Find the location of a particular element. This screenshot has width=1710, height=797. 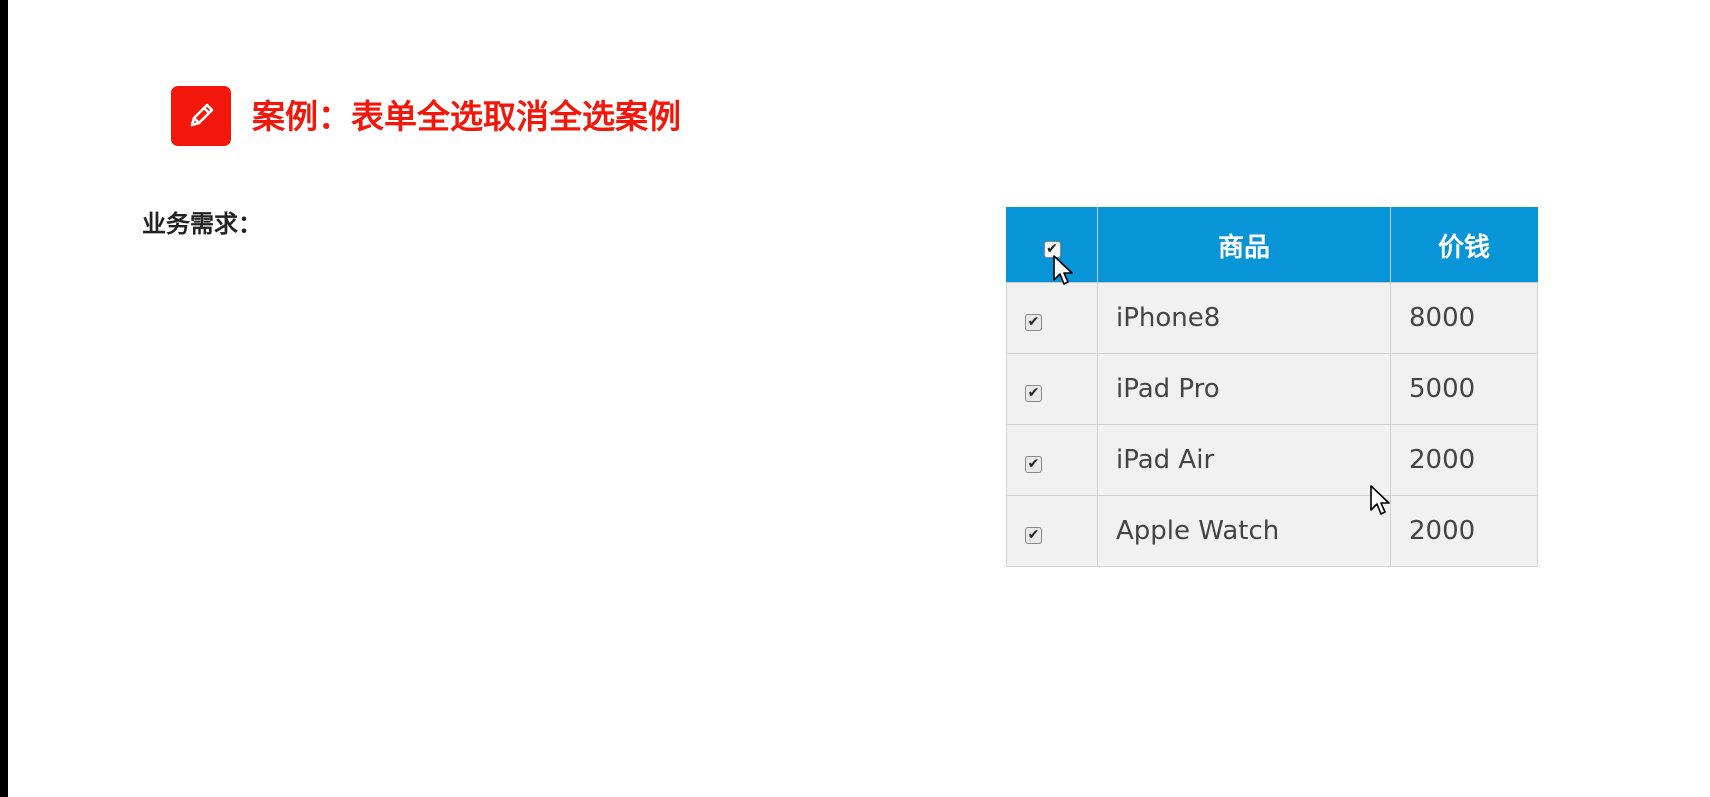

pencil-icon is located at coordinates (201, 116).